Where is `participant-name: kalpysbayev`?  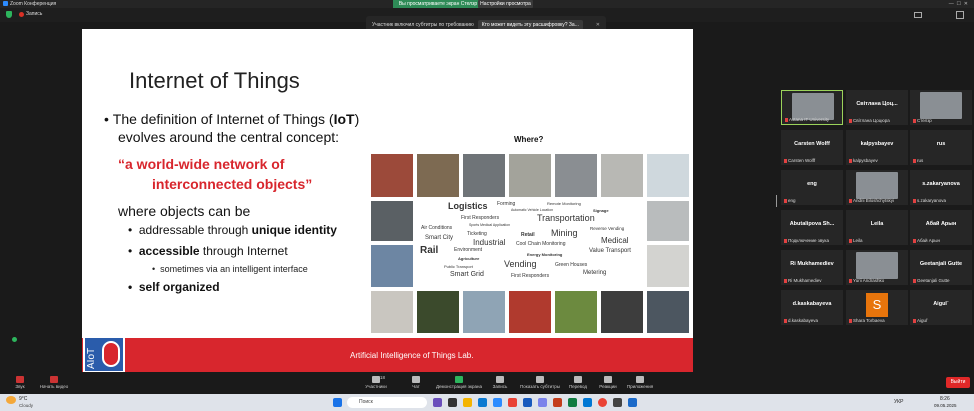 participant-name: kalpysbayev is located at coordinates (877, 144).